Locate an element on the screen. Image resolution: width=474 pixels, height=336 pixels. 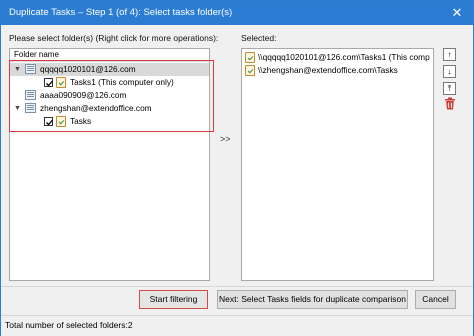
trash-icon is located at coordinates (450, 103).